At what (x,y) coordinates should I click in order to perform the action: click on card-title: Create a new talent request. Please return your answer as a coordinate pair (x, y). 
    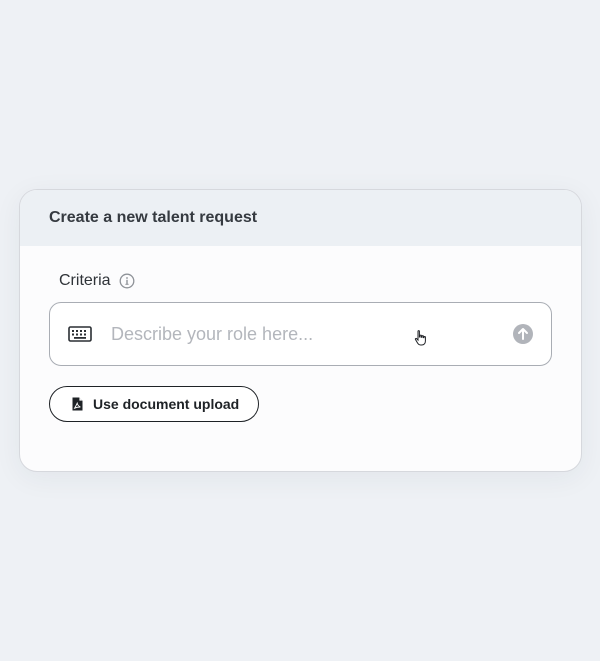
    Looking at the image, I should click on (153, 217).